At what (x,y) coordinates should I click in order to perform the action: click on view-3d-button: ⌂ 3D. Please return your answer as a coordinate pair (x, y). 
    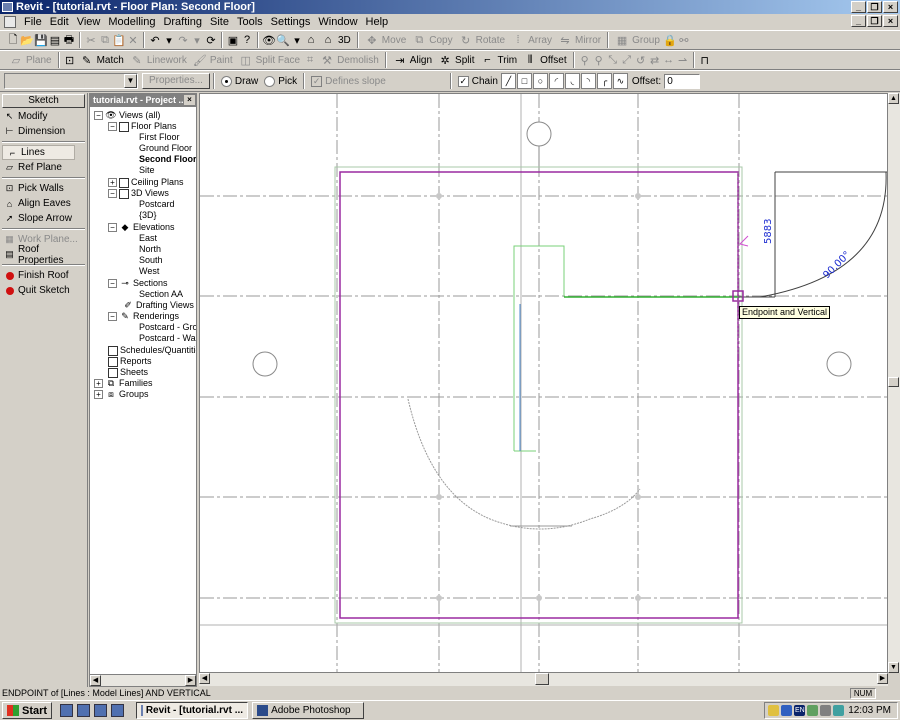
    Looking at the image, I should click on (336, 40).